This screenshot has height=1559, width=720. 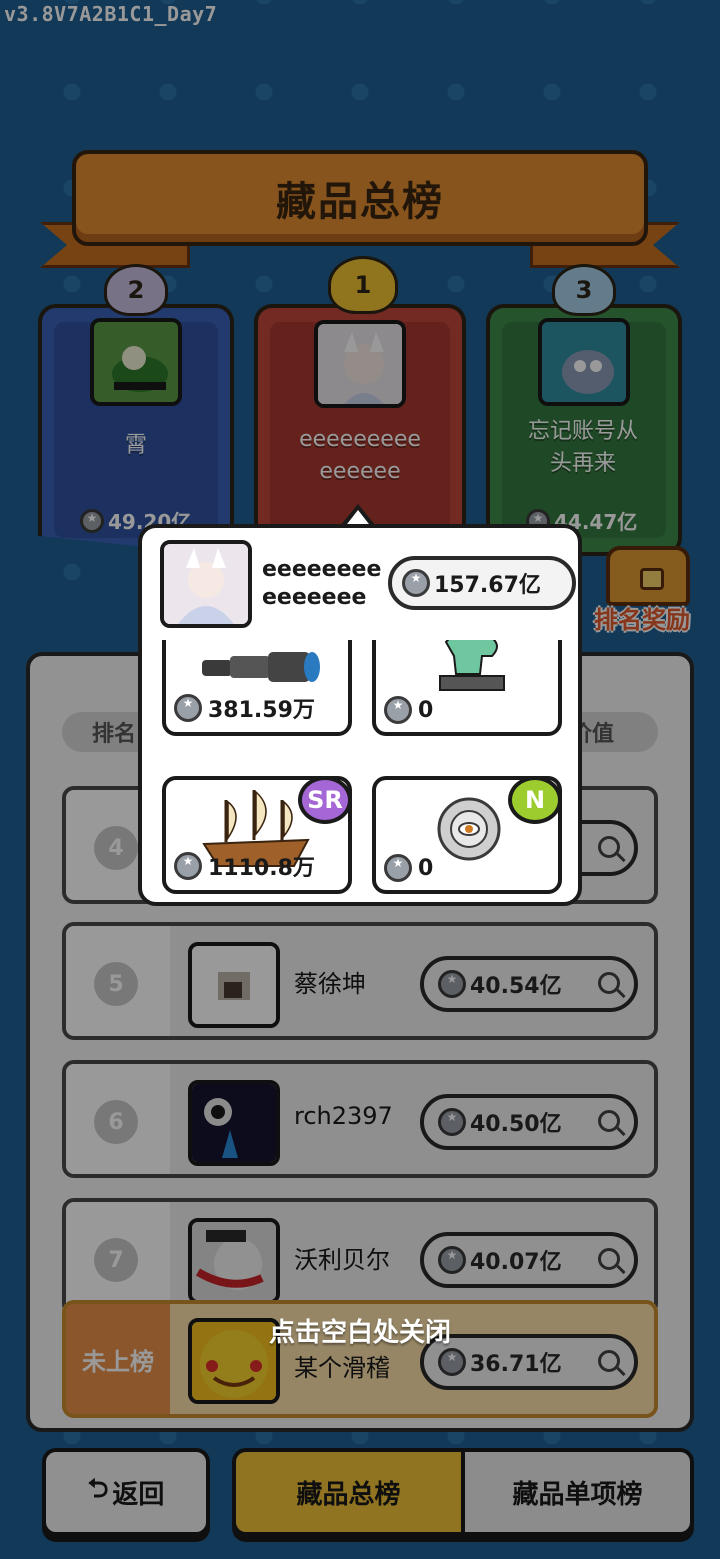 What do you see at coordinates (469, 829) in the screenshot?
I see `eye-coin-icon` at bounding box center [469, 829].